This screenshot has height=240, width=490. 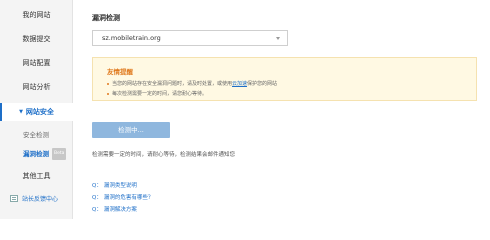 I want to click on sidebar-item-site-security: ▼ 网站安全, so click(x=36, y=112).